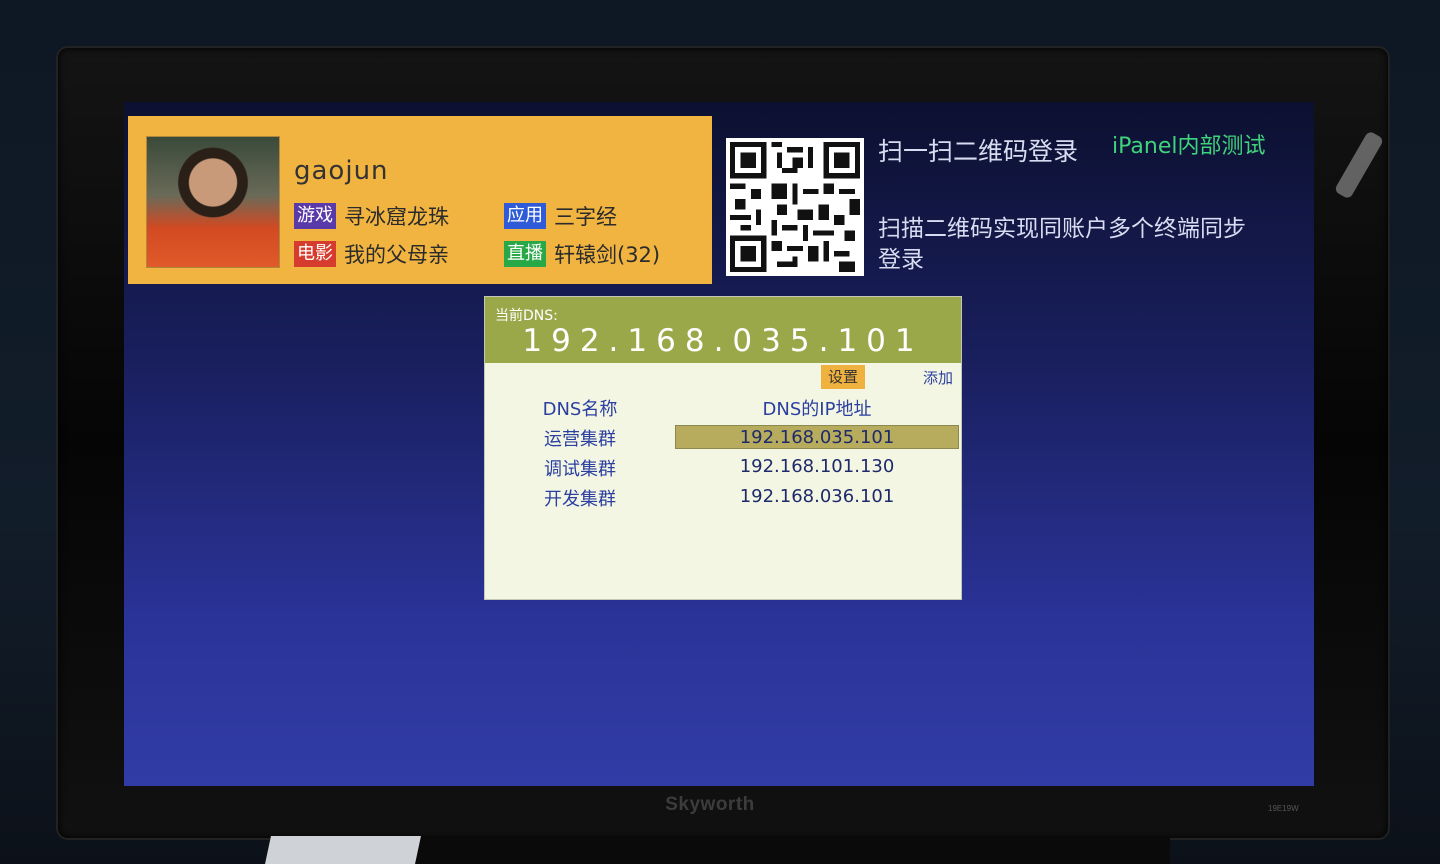  Describe the element at coordinates (580, 438) in the screenshot. I see `dns-entry-name: 运营集群` at that location.